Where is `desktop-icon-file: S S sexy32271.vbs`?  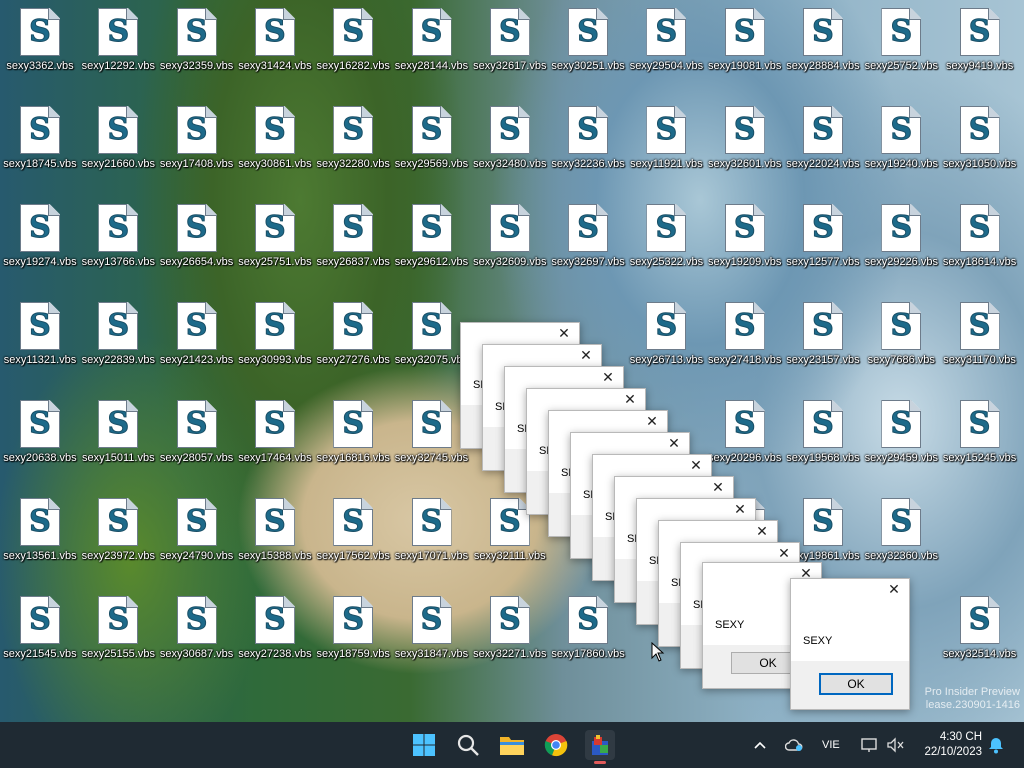 desktop-icon-file: S S sexy32271.vbs is located at coordinates (510, 628).